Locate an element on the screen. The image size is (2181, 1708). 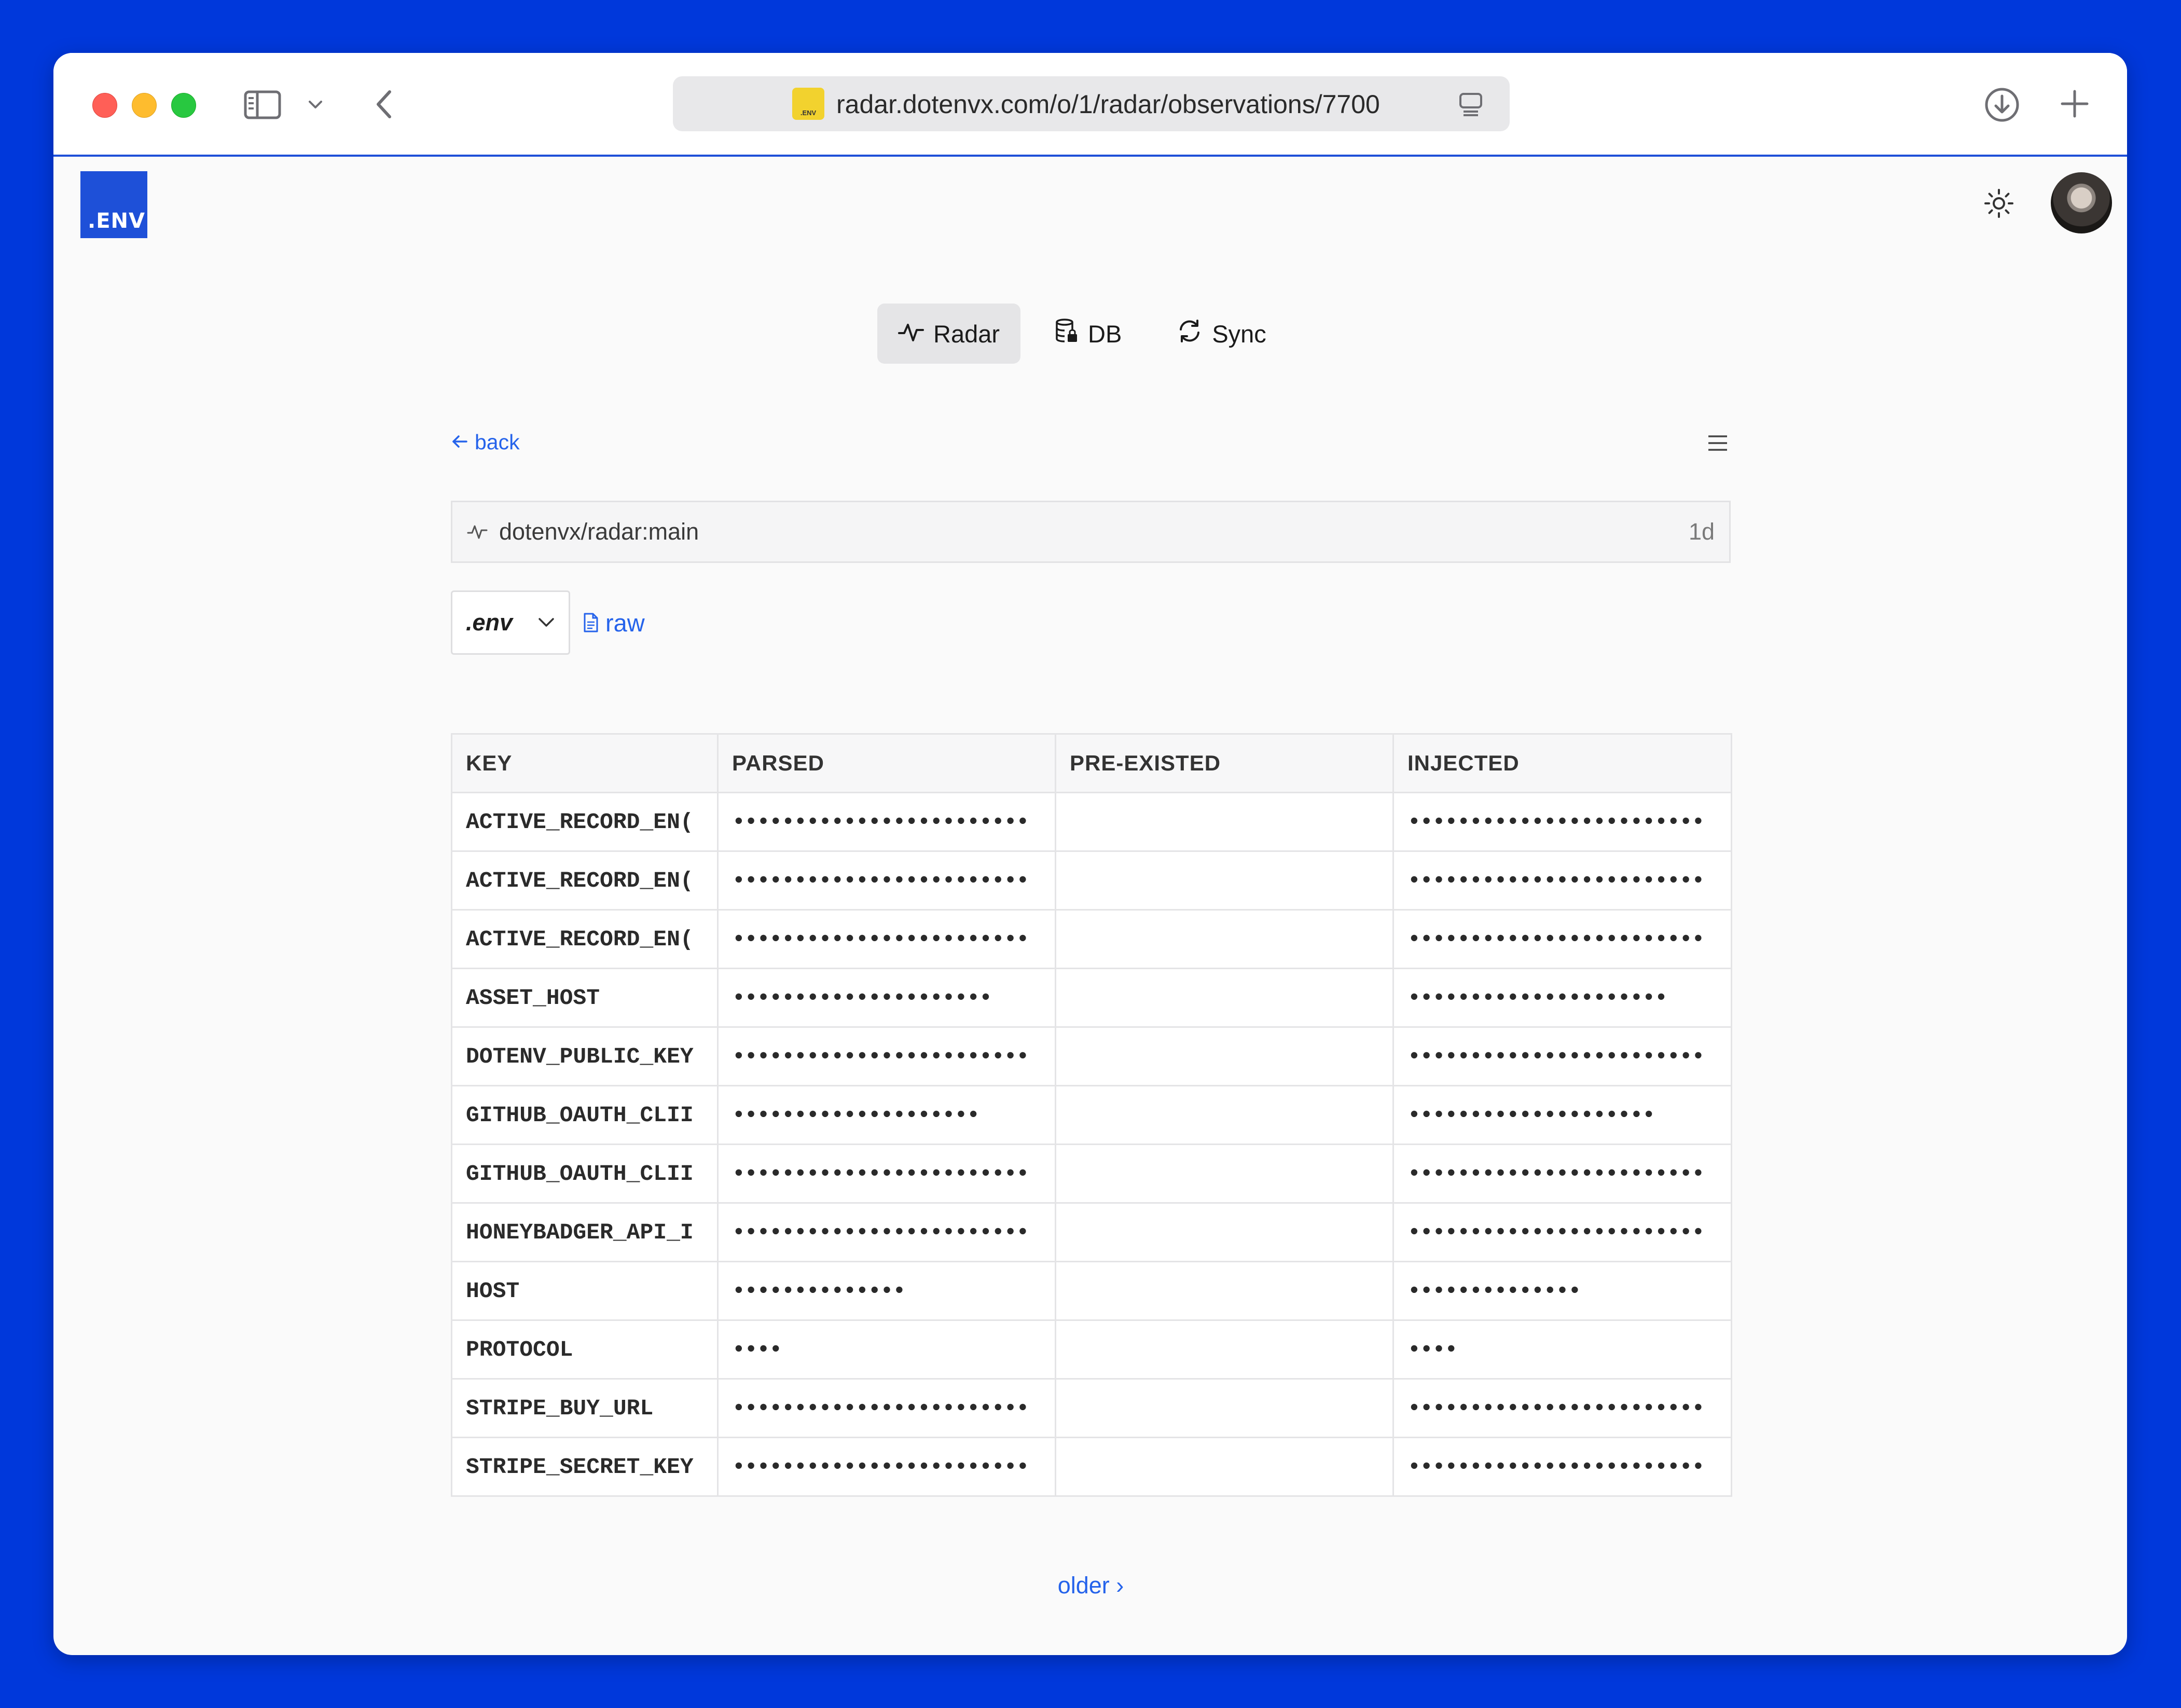
parsed-value: •••• is located at coordinates (887, 1349).